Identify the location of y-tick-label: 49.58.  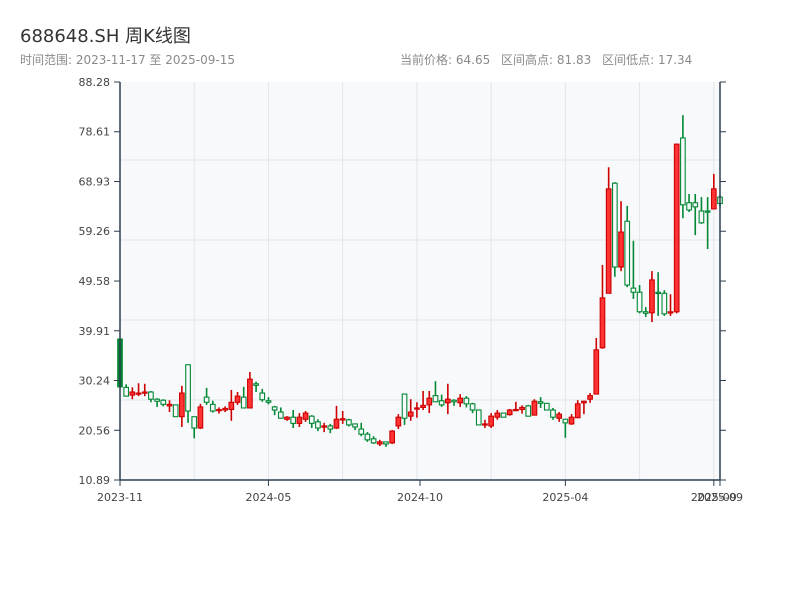
(95, 281).